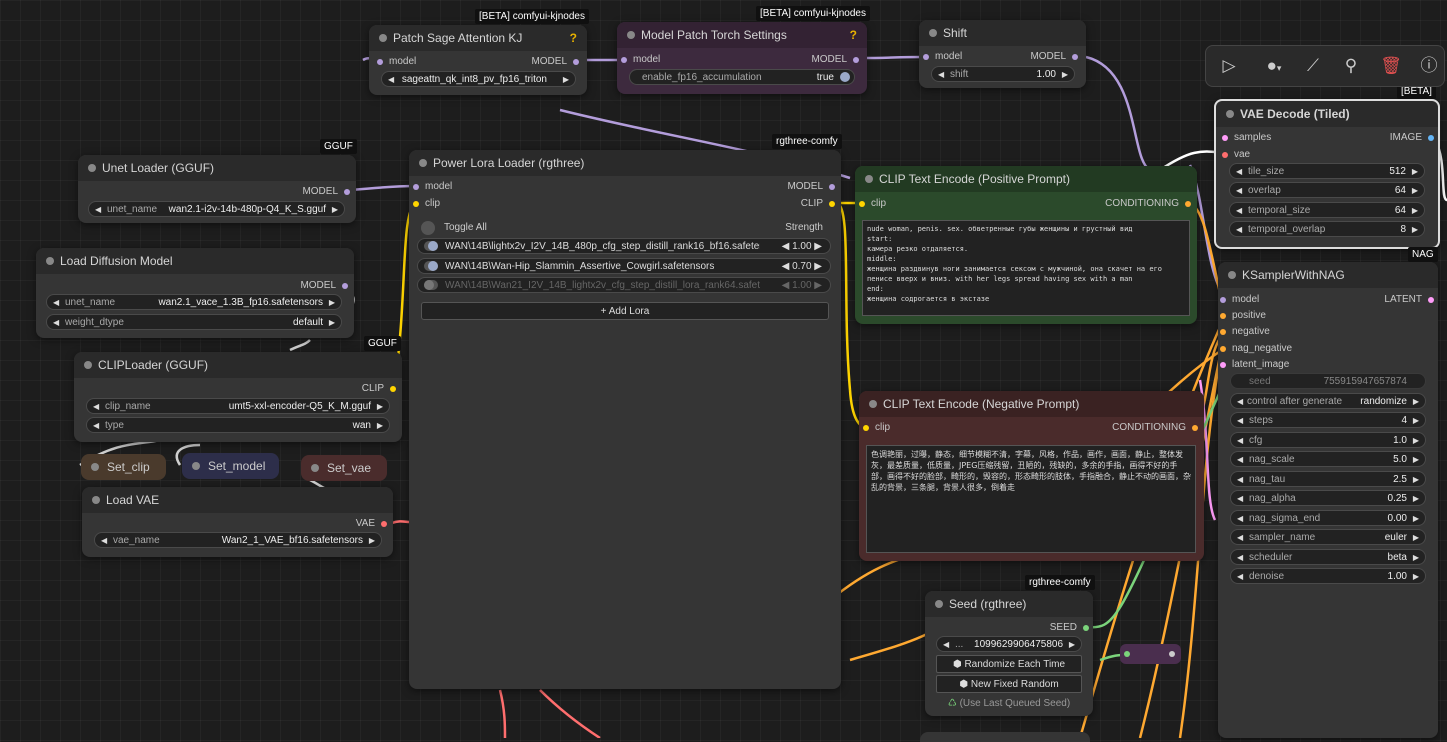 The width and height of the screenshot is (1447, 742). I want to click on widget-cfg: ◀ cfg 1.0 ▶, so click(1328, 440).